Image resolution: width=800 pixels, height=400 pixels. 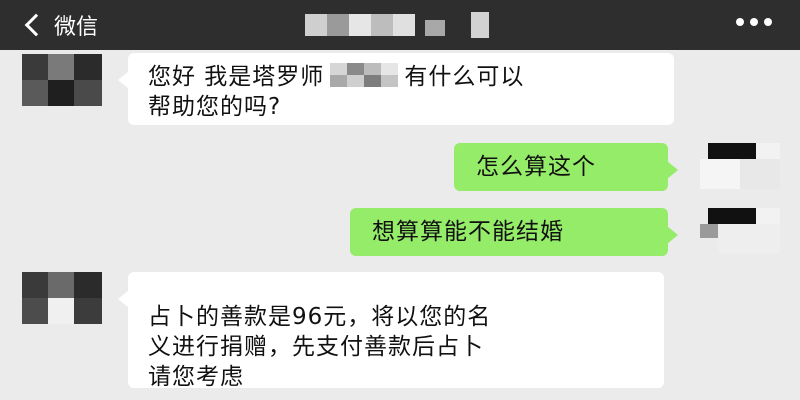 I want to click on message-text: 帮助您的吗?, so click(x=215, y=107).